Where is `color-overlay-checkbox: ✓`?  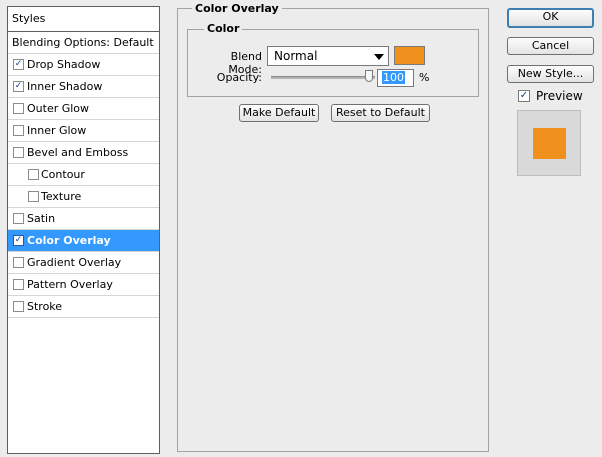
color-overlay-checkbox: ✓ is located at coordinates (18, 240).